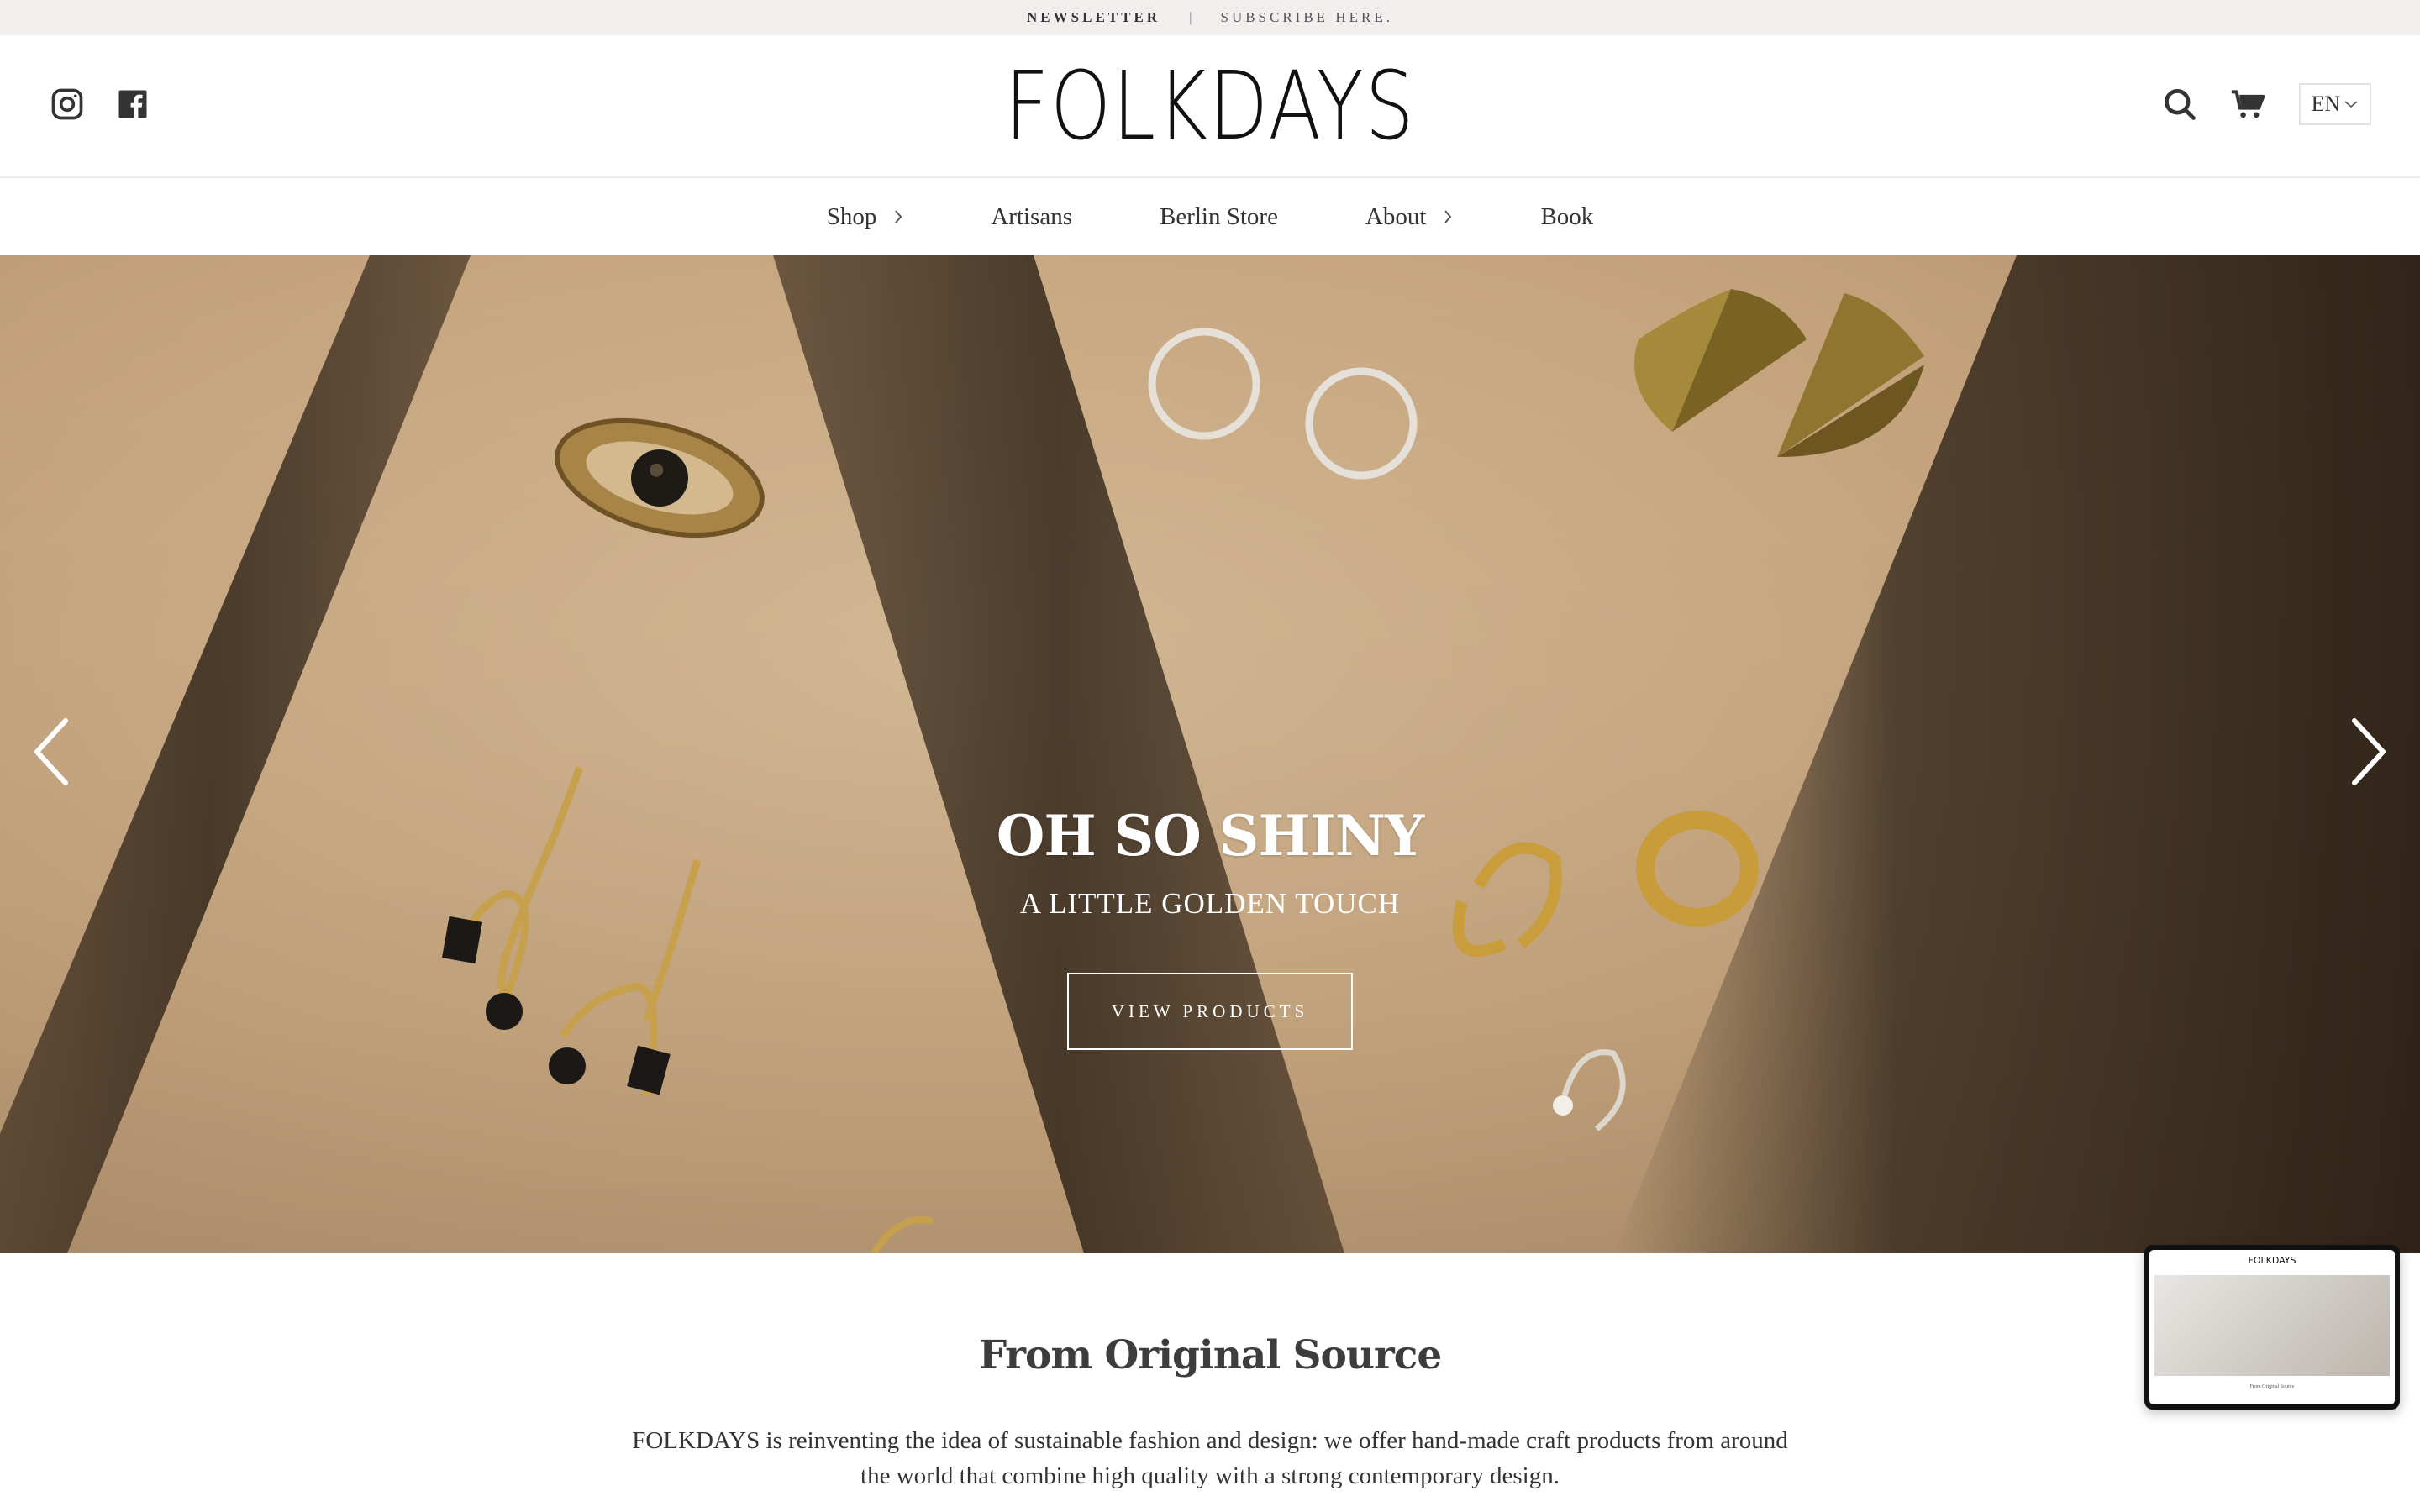  I want to click on page-preview-thumbnail: FOLKDAYS From Original Source, so click(2272, 1327).